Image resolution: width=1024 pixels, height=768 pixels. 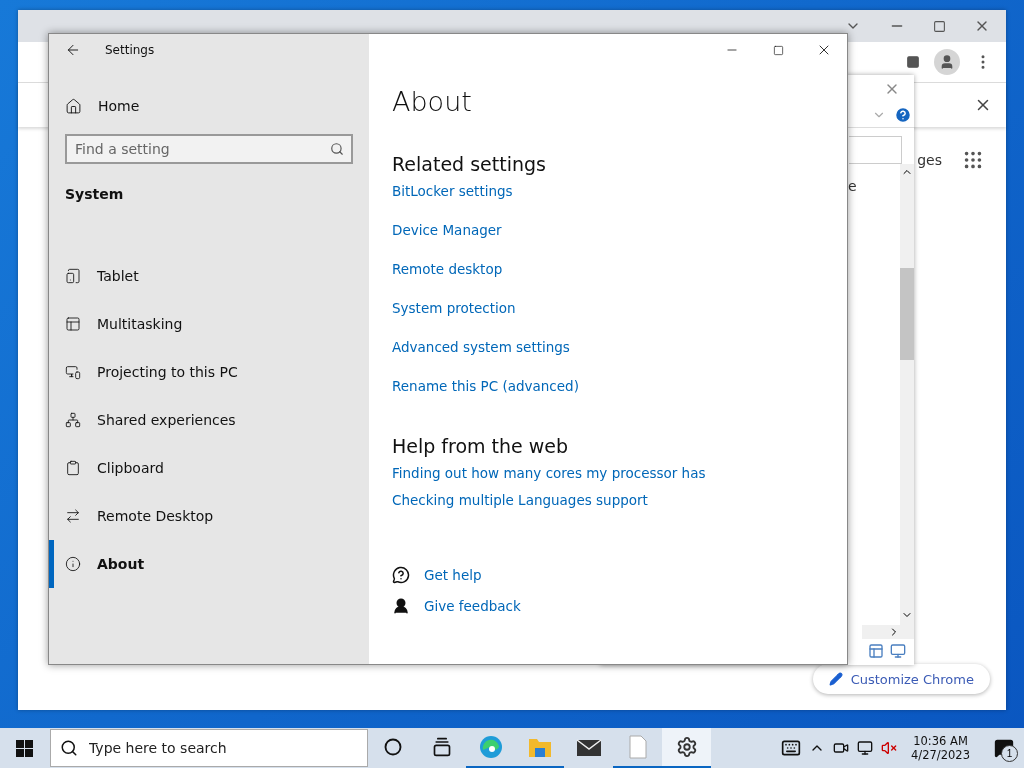 What do you see at coordinates (608, 574) in the screenshot?
I see `action-link: Get help` at bounding box center [608, 574].